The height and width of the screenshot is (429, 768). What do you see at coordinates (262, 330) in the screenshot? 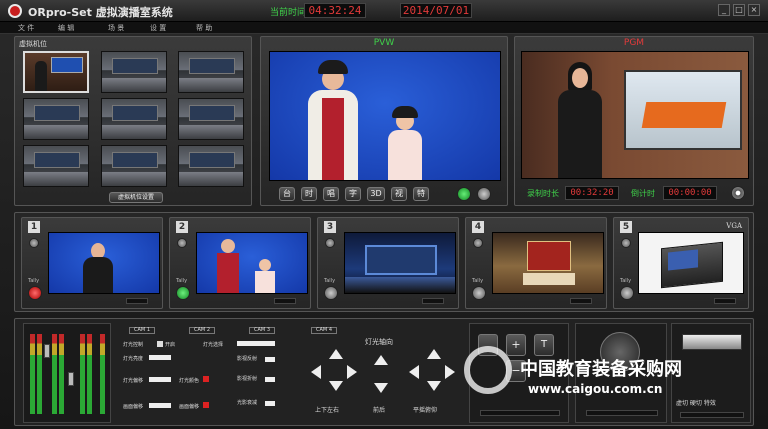
I see `cam-tab-3: CAM 3` at bounding box center [262, 330].